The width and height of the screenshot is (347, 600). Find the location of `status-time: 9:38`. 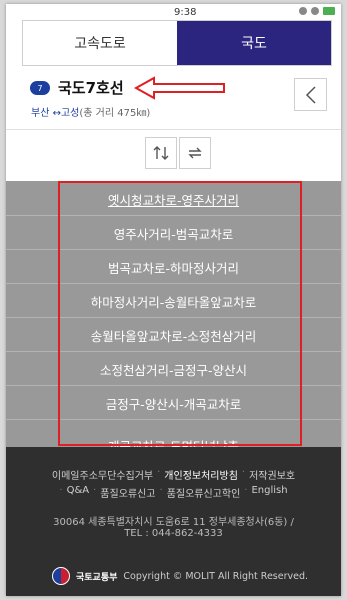

status-time: 9:38 is located at coordinates (185, 12).